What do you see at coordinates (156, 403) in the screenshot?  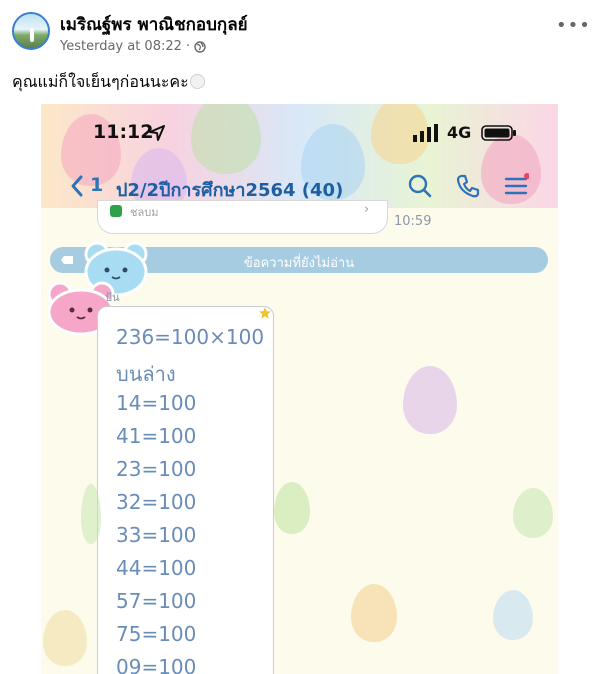 I see `message-line: 14=100` at bounding box center [156, 403].